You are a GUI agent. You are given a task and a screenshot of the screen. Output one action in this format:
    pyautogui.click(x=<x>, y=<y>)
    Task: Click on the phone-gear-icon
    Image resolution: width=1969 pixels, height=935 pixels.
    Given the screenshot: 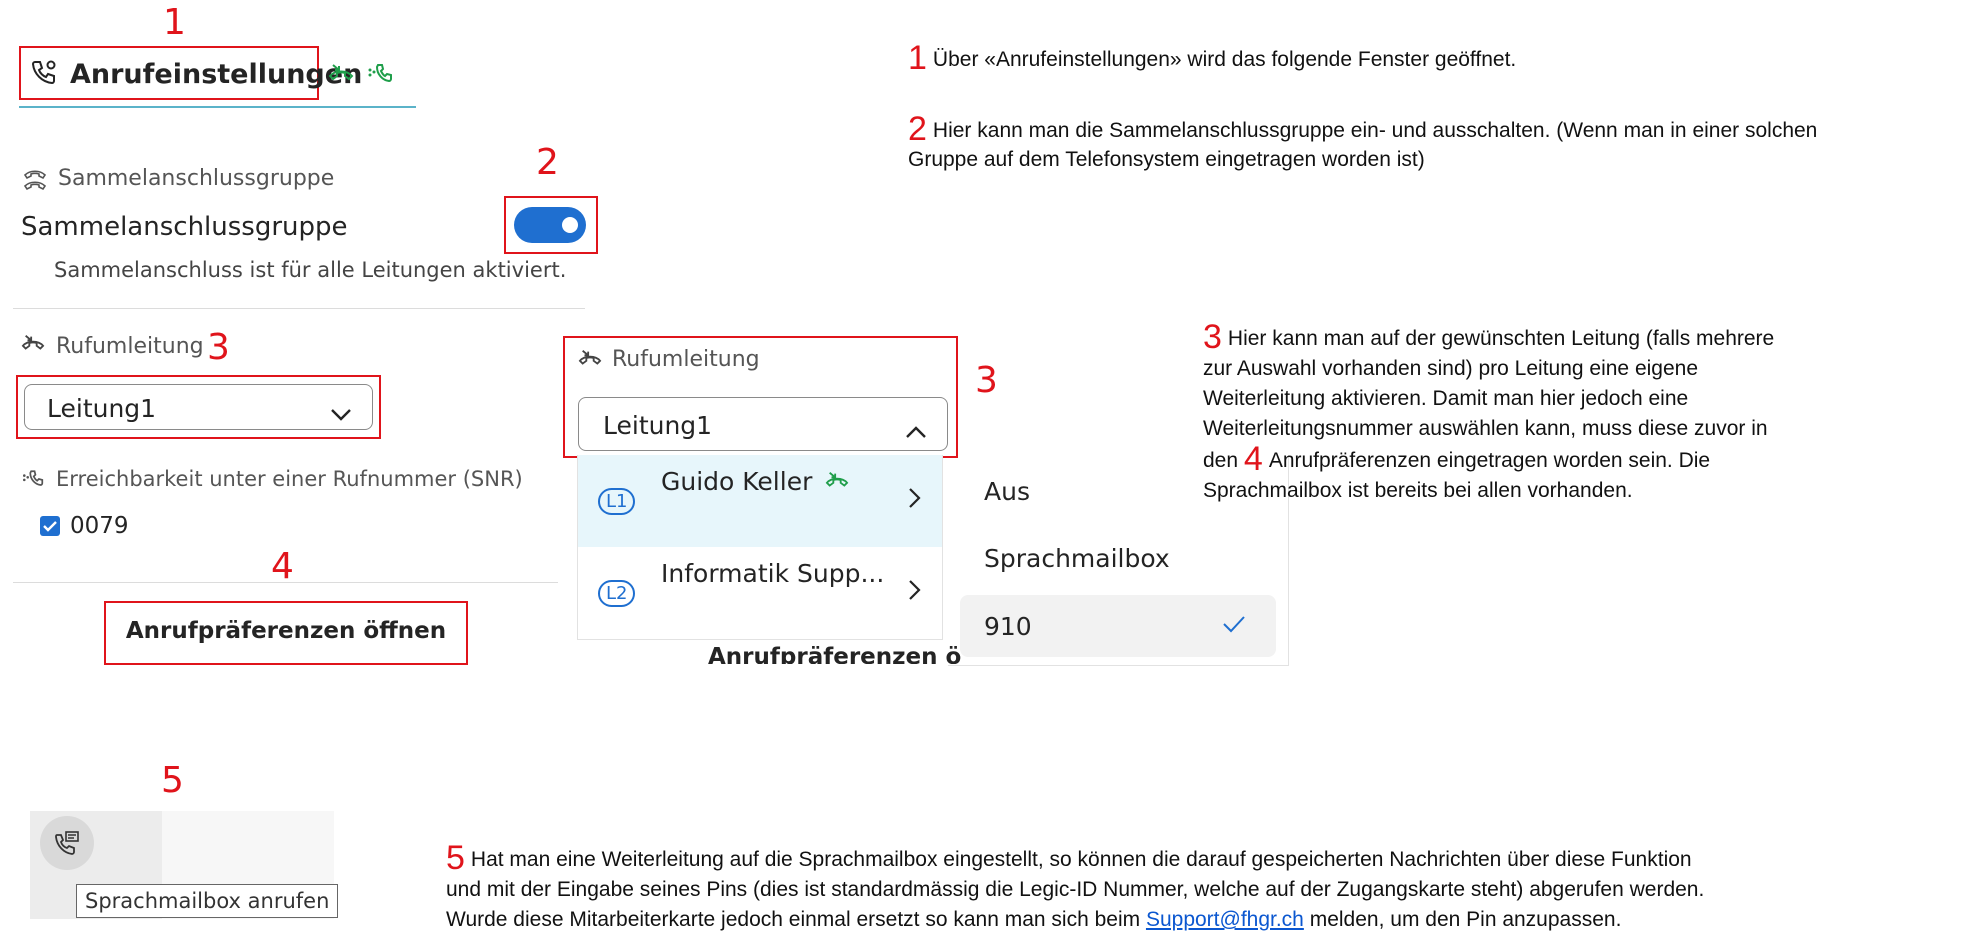 What is the action you would take?
    pyautogui.click(x=44, y=74)
    